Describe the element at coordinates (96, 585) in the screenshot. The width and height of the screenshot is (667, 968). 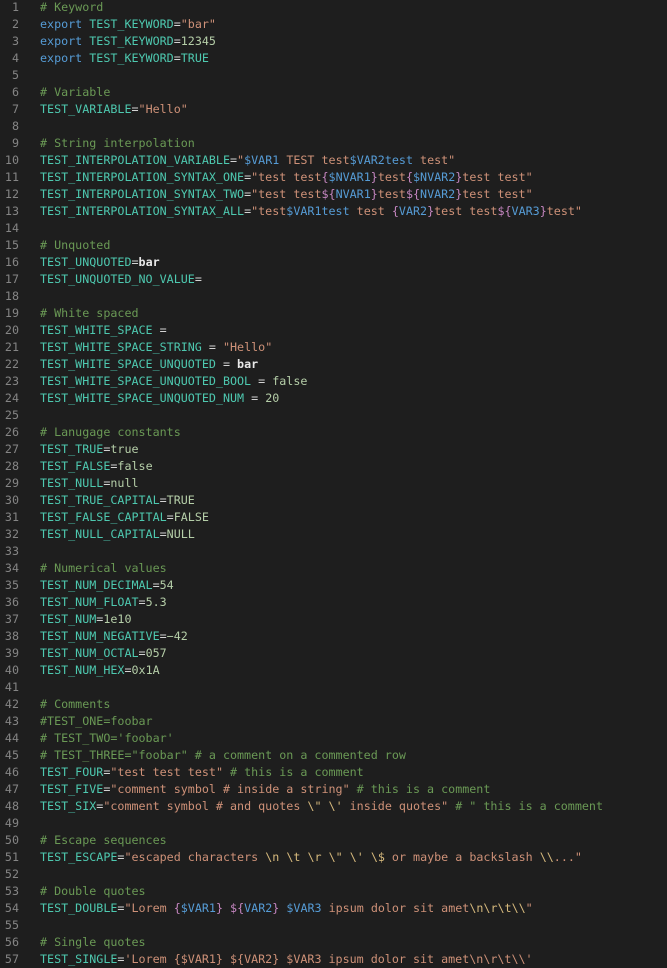
I see `token-var: TEST_NUM_DECIMAL` at that location.